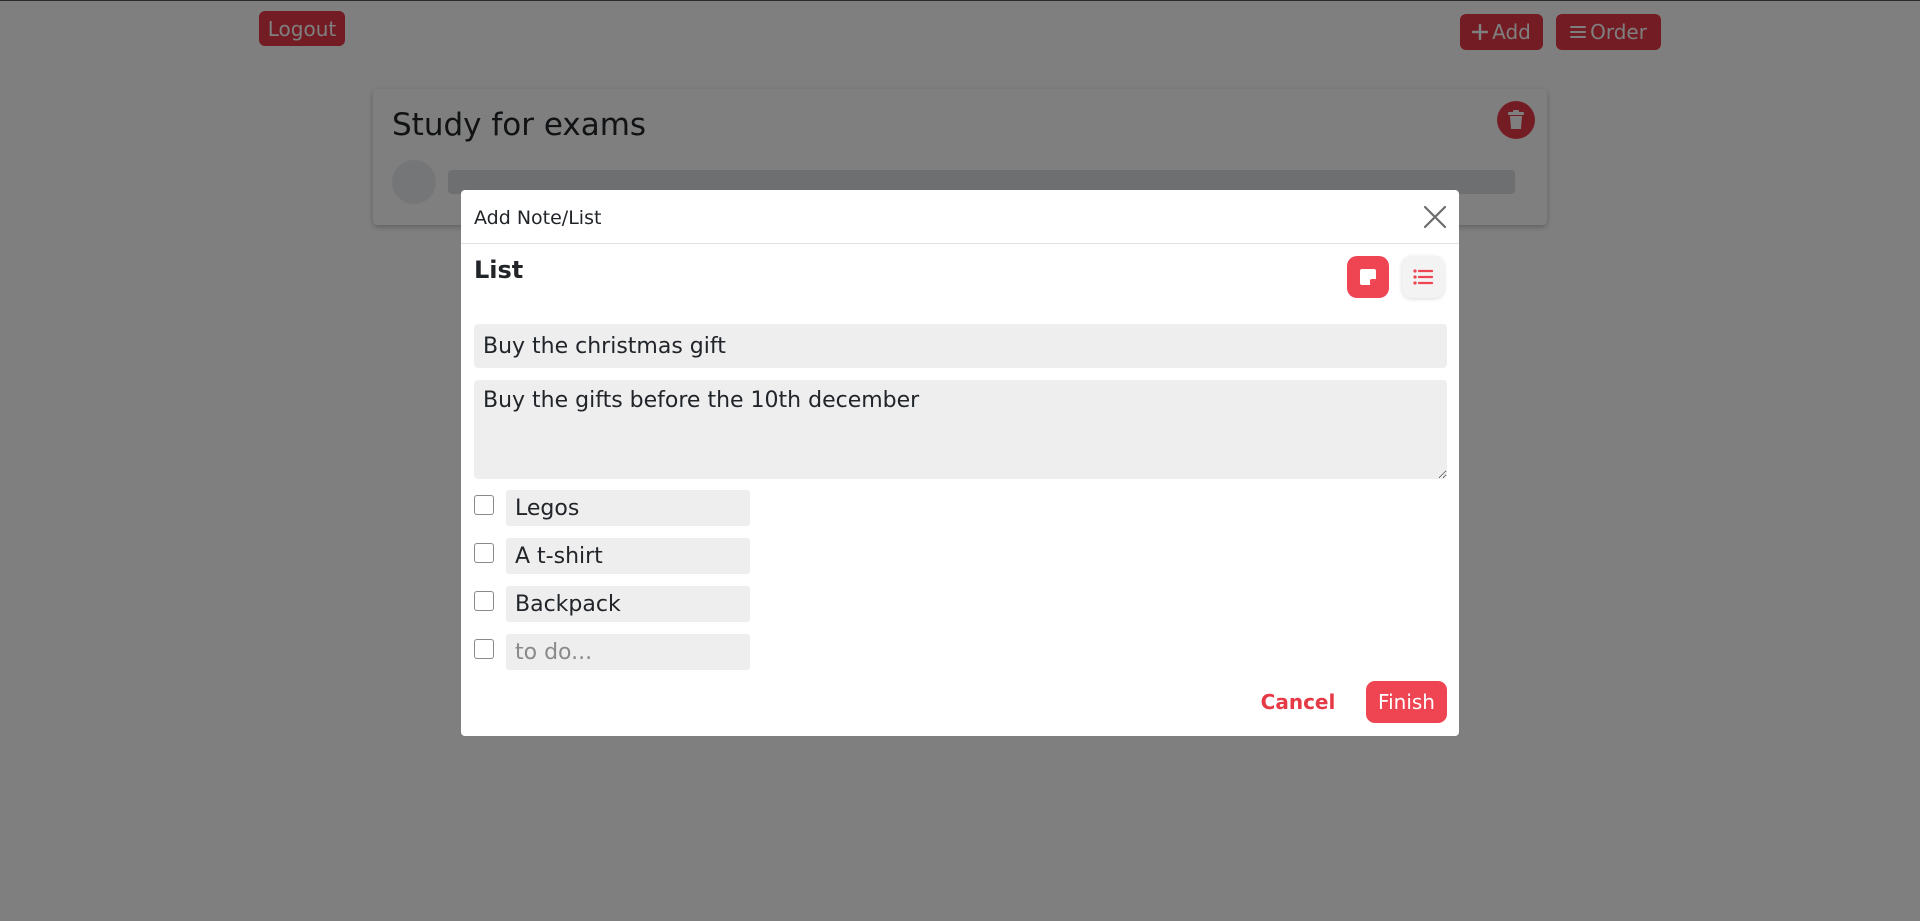 The height and width of the screenshot is (921, 1920). I want to click on title-input, so click(960, 346).